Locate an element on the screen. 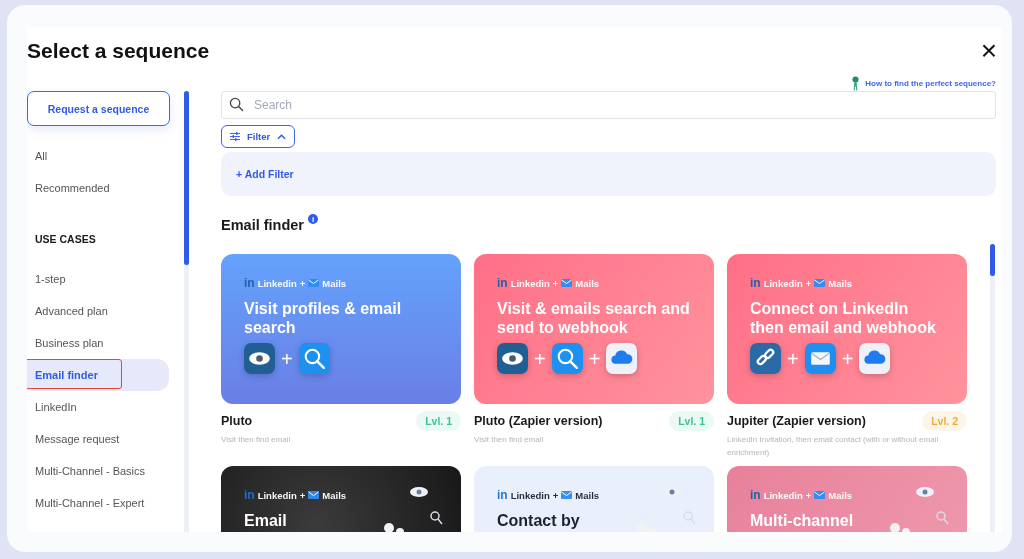 The image size is (1024, 559). category-item: 1-step is located at coordinates (98, 279).